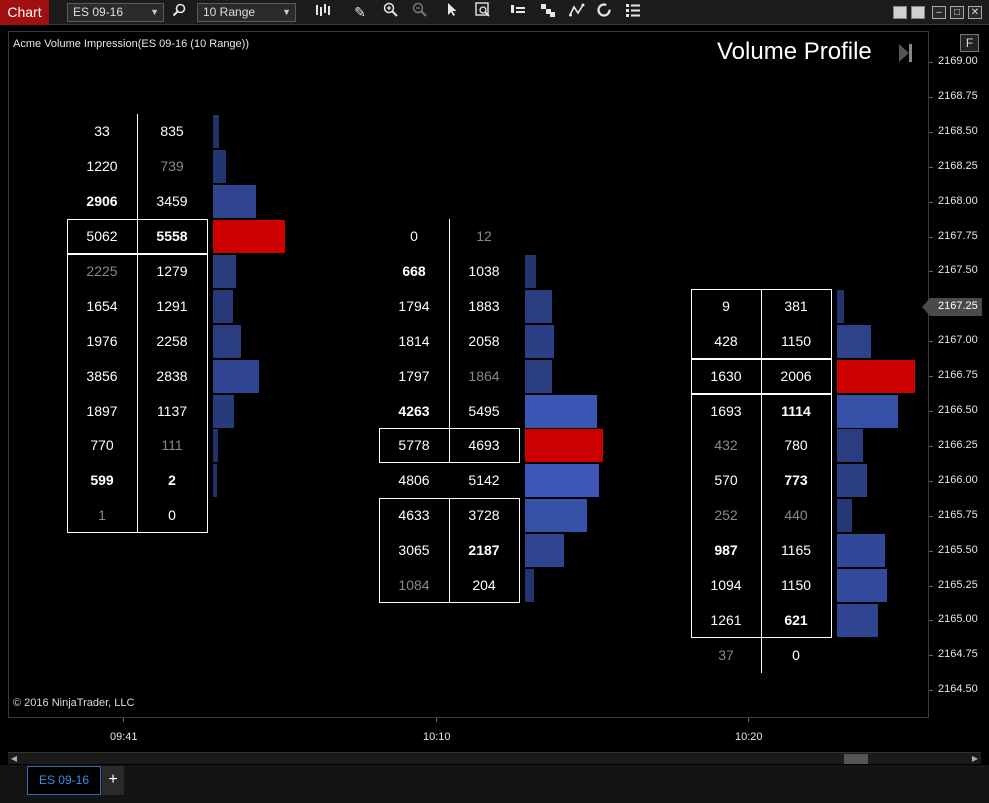 Image resolution: width=989 pixels, height=803 pixels. Describe the element at coordinates (113, 780) in the screenshot. I see `add-tab-button: +` at that location.